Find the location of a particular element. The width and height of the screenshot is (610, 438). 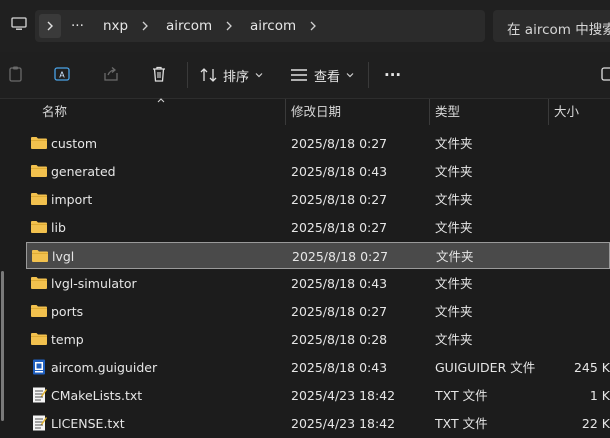

file-row: lib 2025/8/18 0:27 文件夹 is located at coordinates (318, 227).